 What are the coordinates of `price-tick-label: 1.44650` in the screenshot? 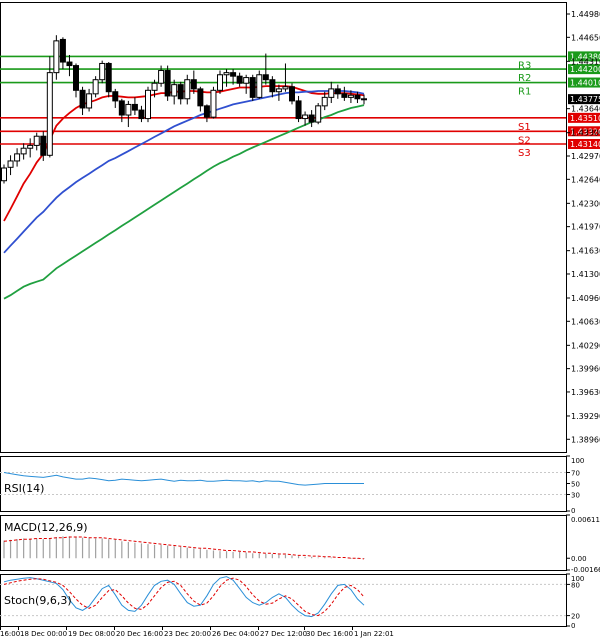 It's located at (585, 37).